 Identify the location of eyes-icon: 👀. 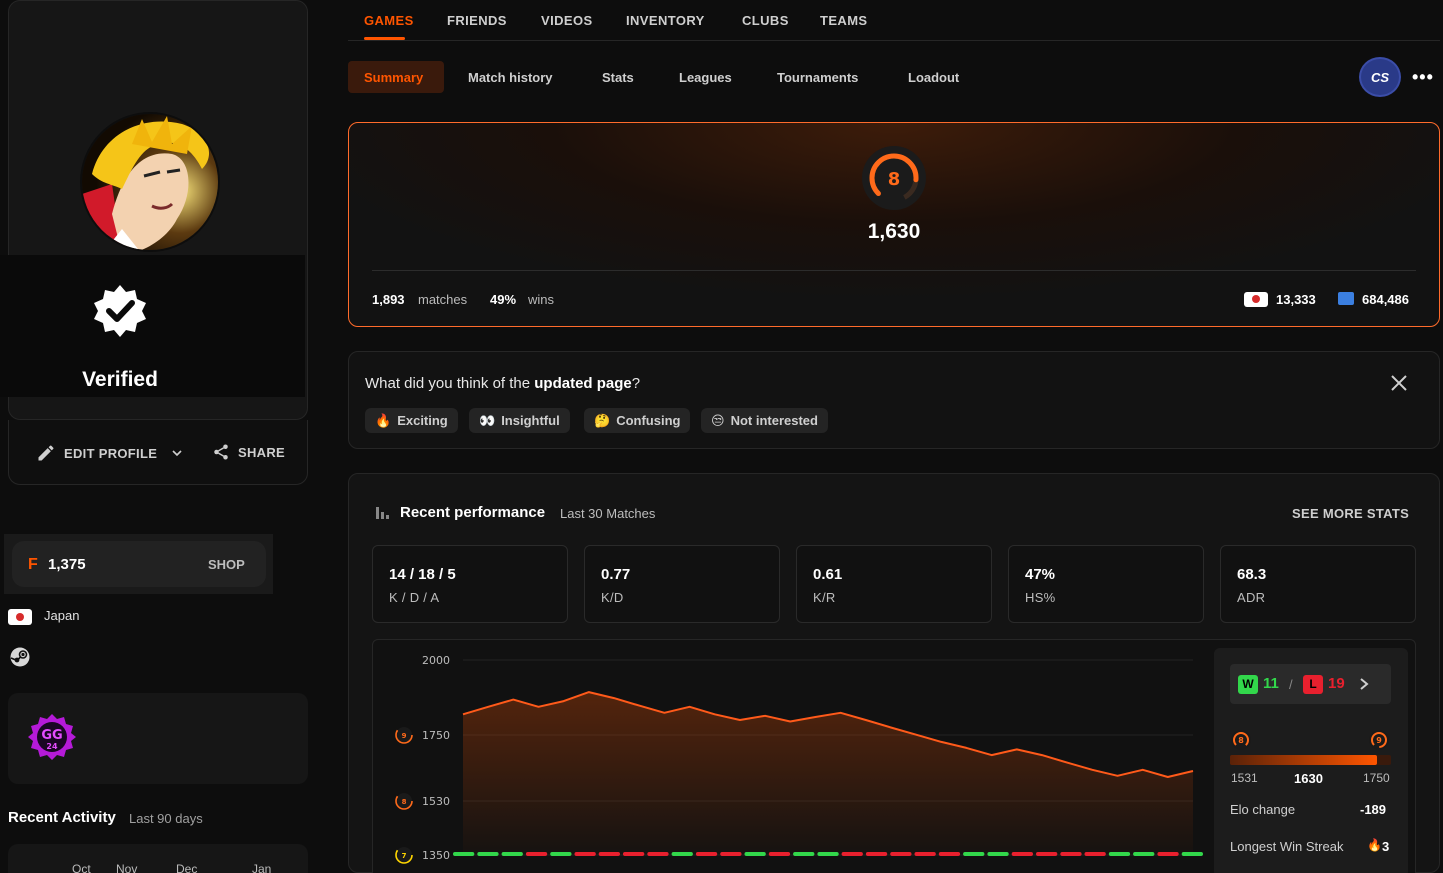
(487, 420).